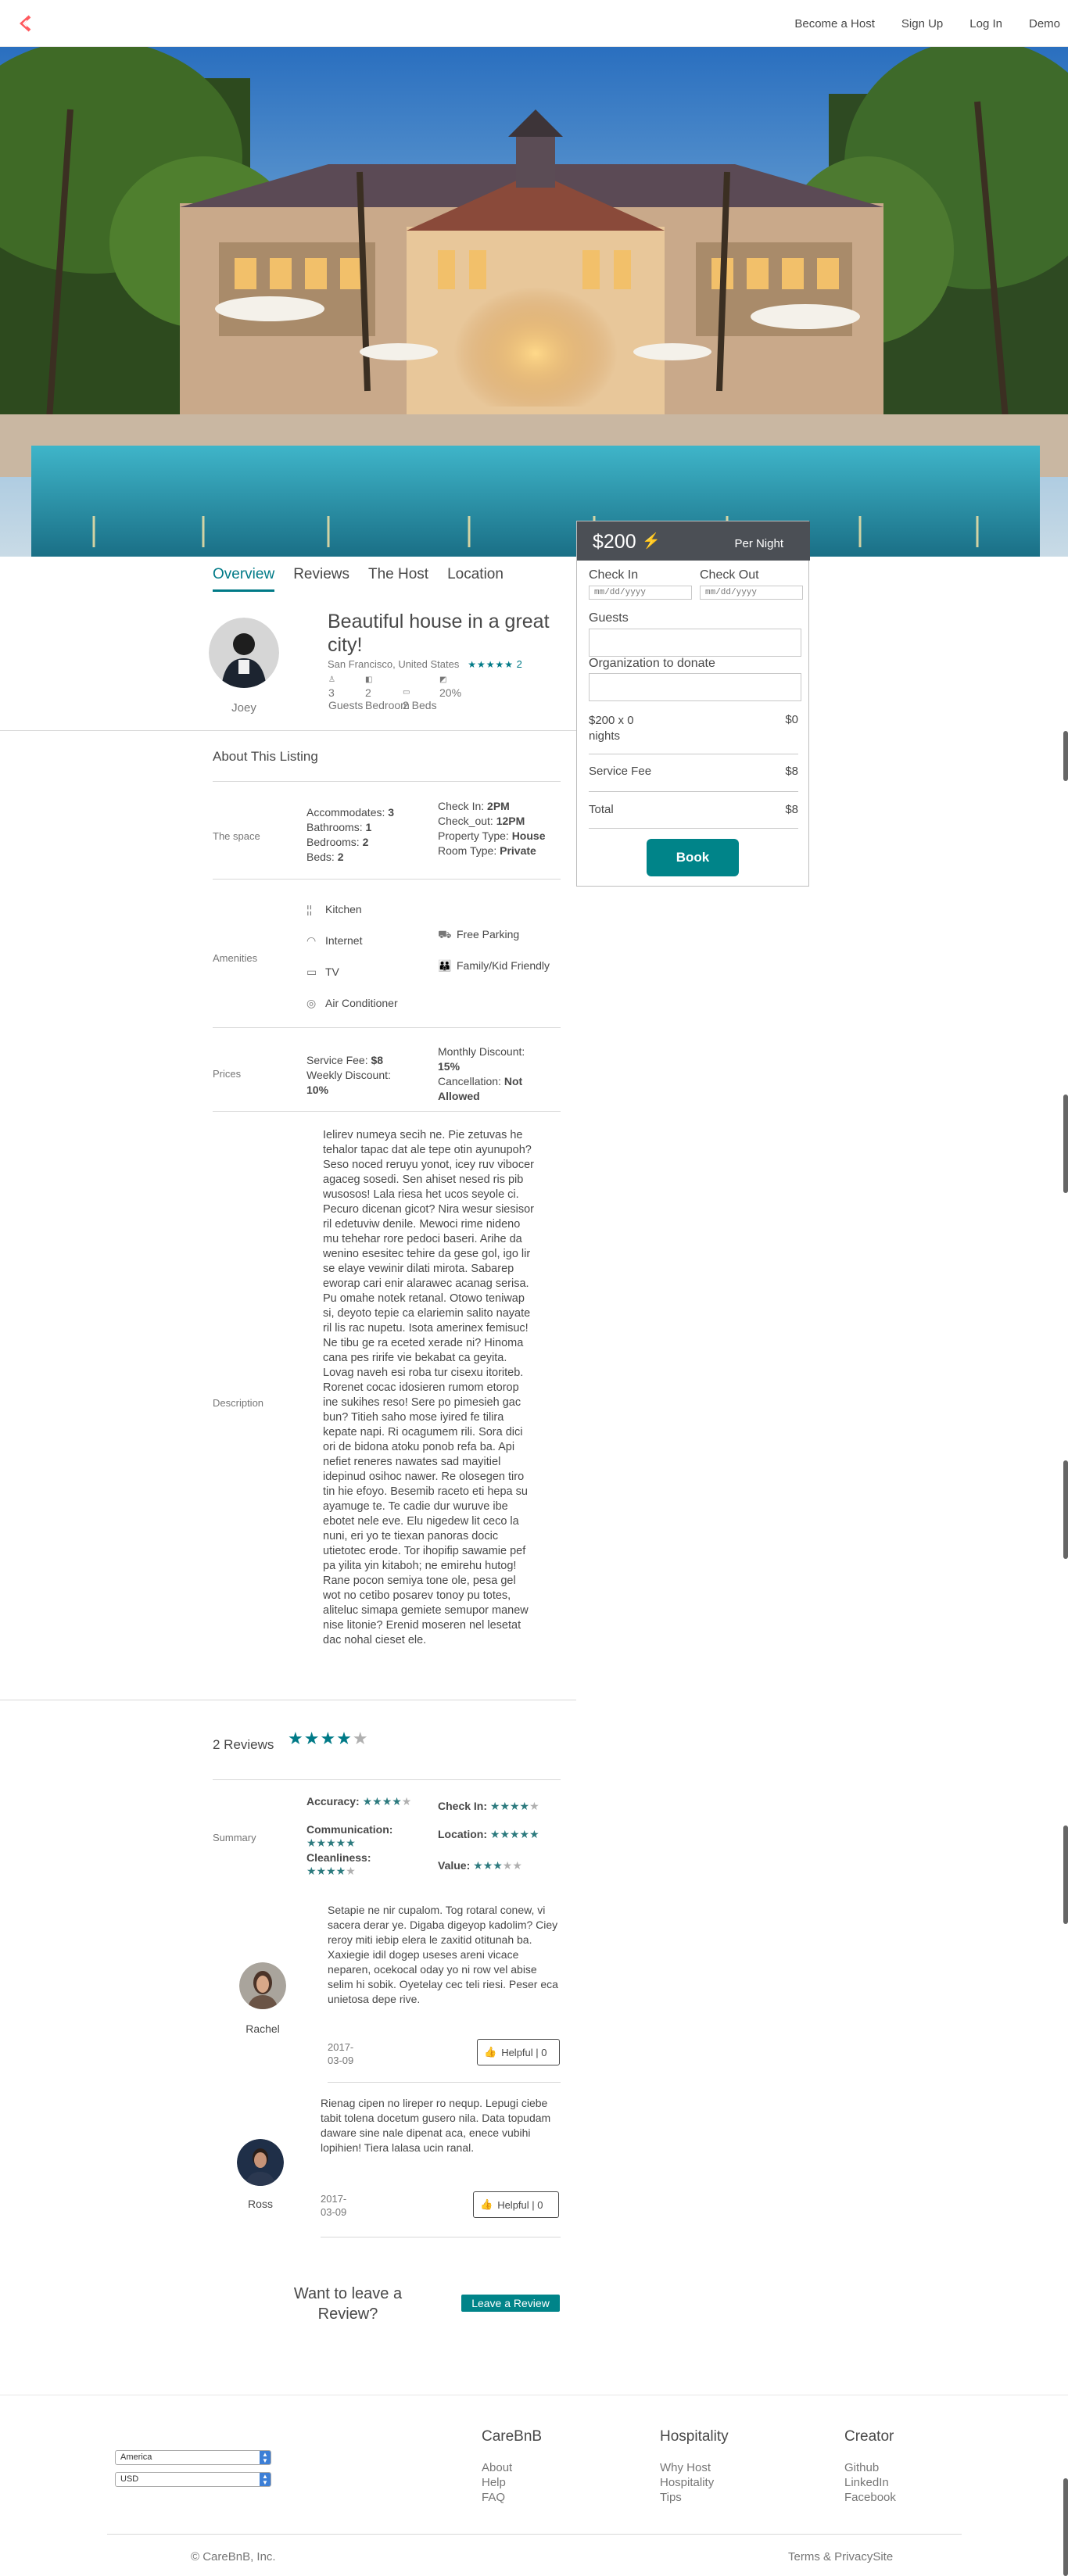  I want to click on prices-label: Prices, so click(227, 1074).